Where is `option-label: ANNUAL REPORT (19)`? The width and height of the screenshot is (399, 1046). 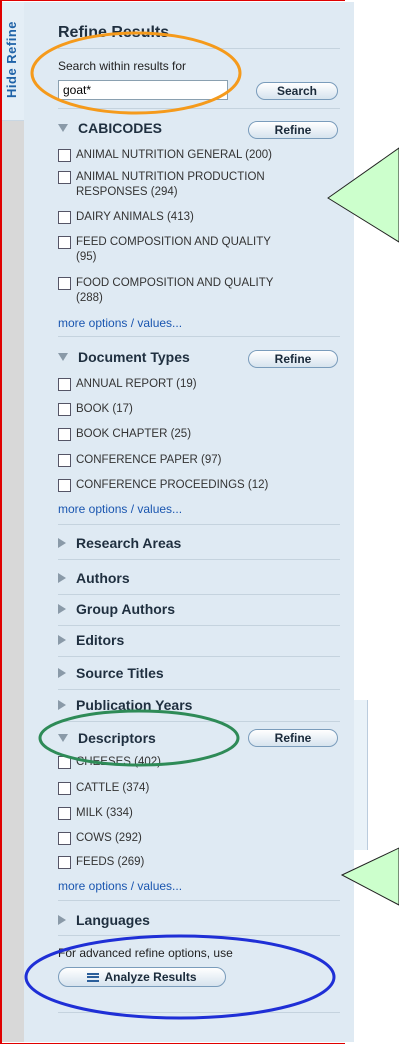 option-label: ANNUAL REPORT (19) is located at coordinates (136, 384).